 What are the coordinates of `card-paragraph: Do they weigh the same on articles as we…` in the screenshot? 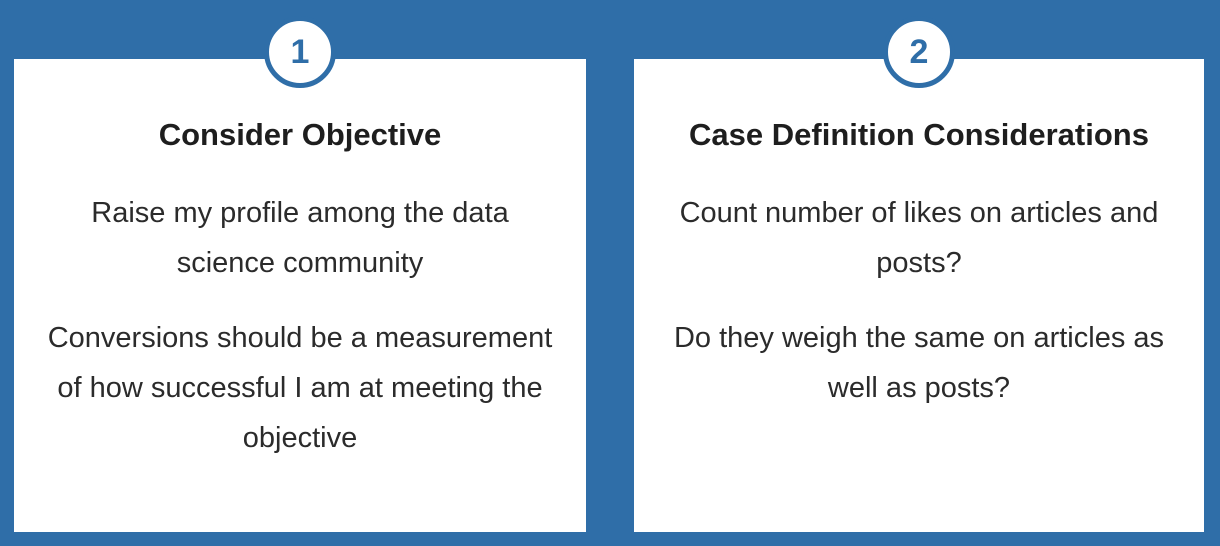 It's located at (919, 363).